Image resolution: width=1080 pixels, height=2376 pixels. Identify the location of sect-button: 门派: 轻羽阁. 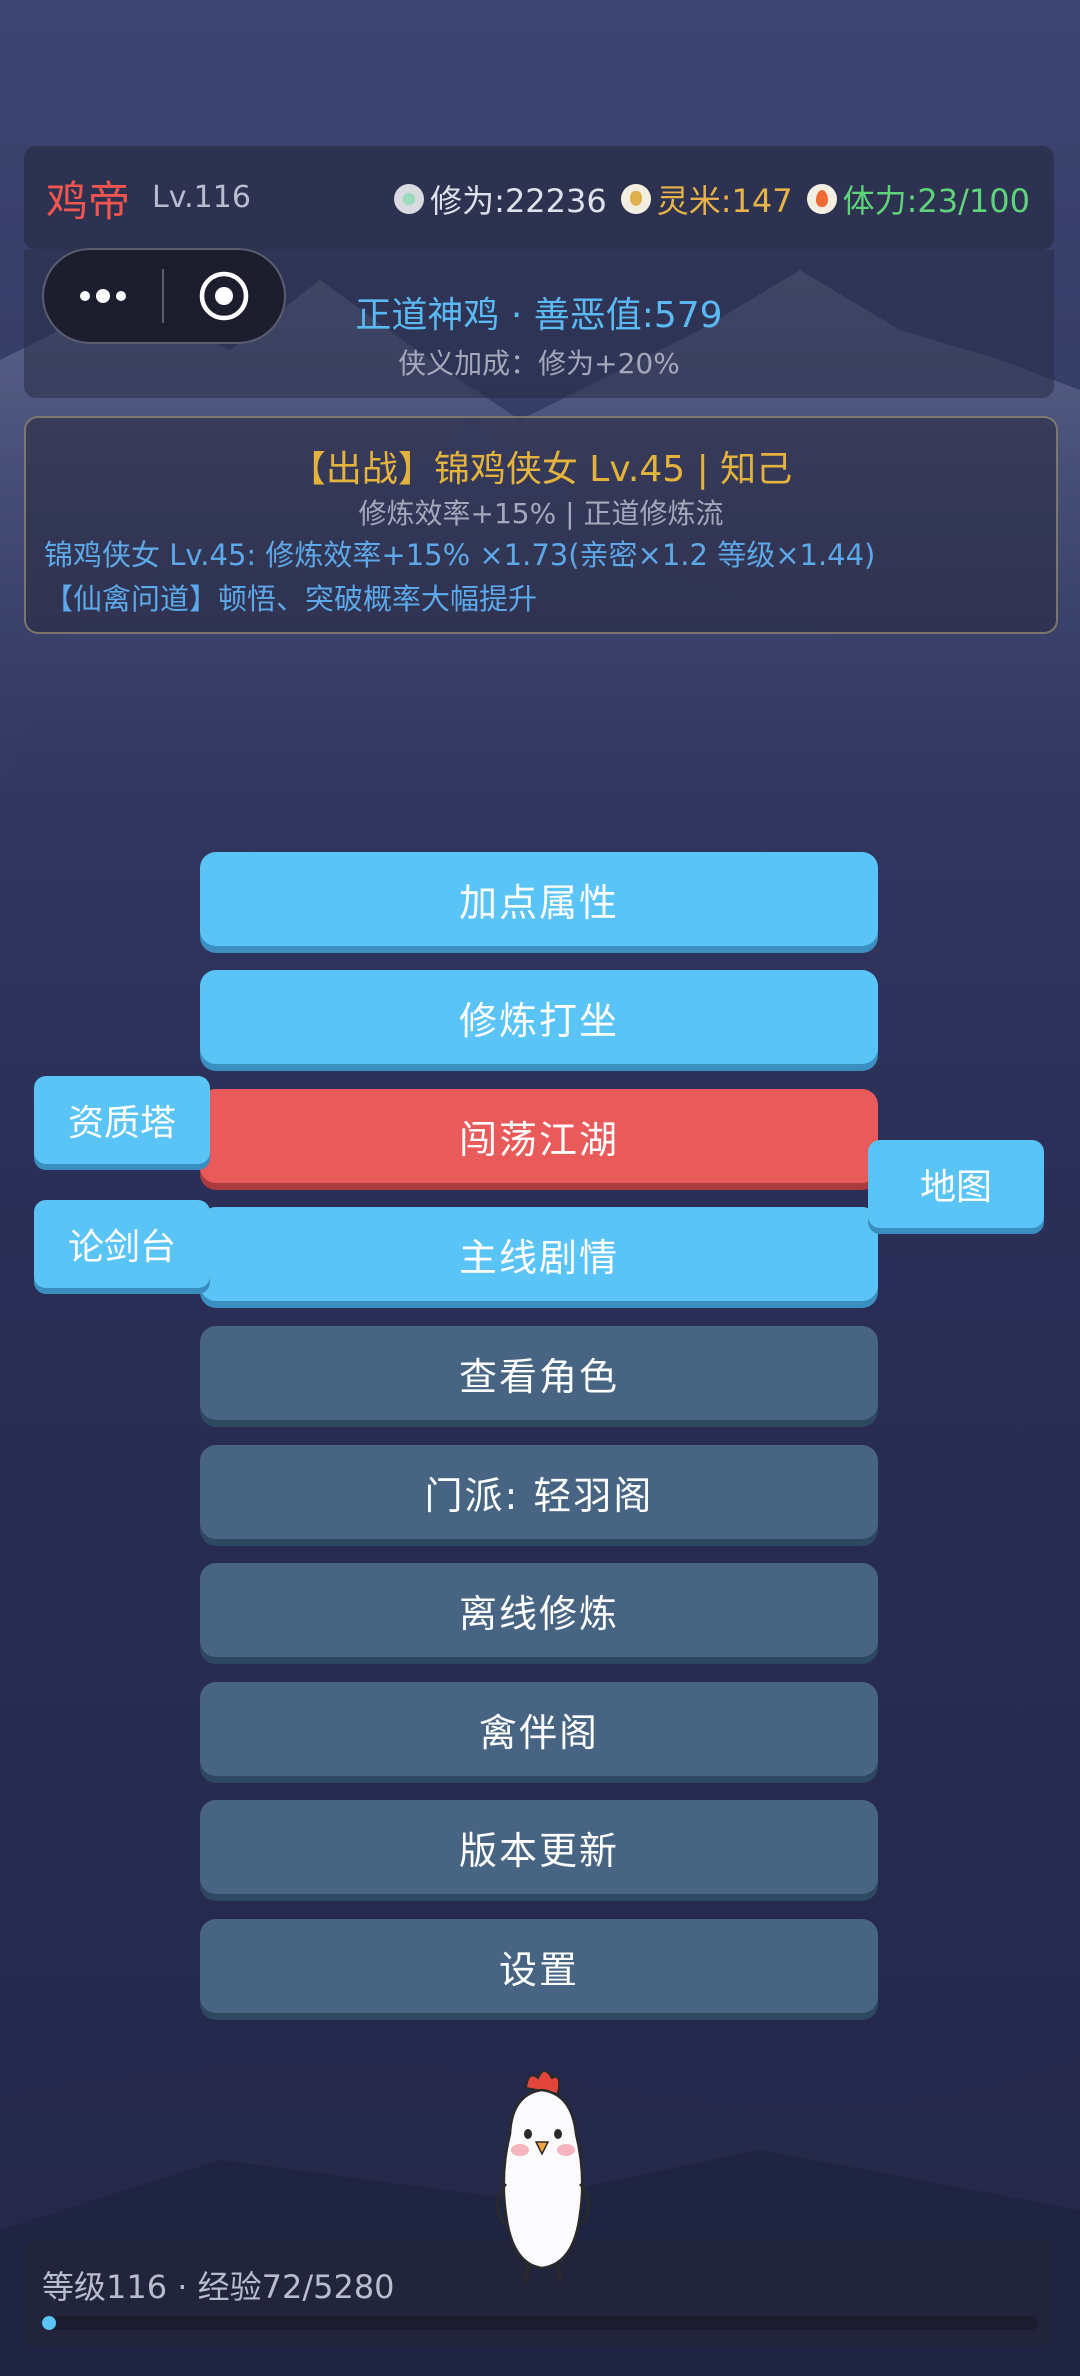
(539, 1492).